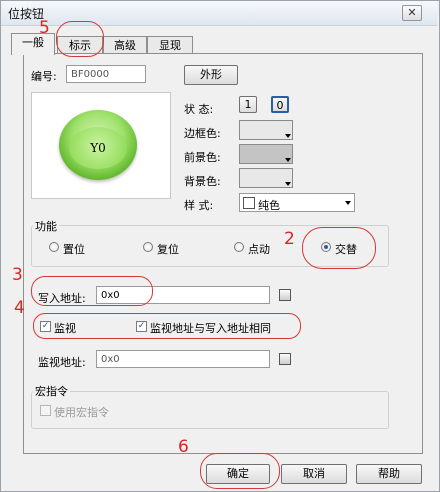 The width and height of the screenshot is (440, 492). What do you see at coordinates (19, 308) in the screenshot?
I see `annotation-number-4: 4` at bounding box center [19, 308].